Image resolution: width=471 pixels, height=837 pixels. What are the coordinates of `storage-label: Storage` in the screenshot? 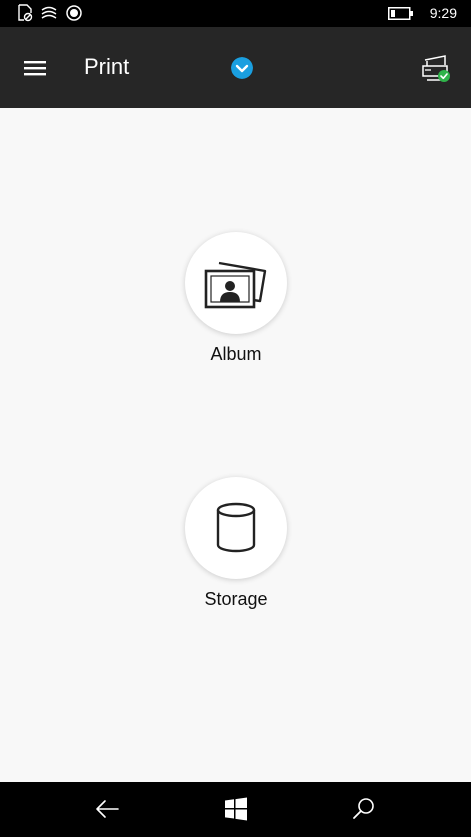 It's located at (236, 599).